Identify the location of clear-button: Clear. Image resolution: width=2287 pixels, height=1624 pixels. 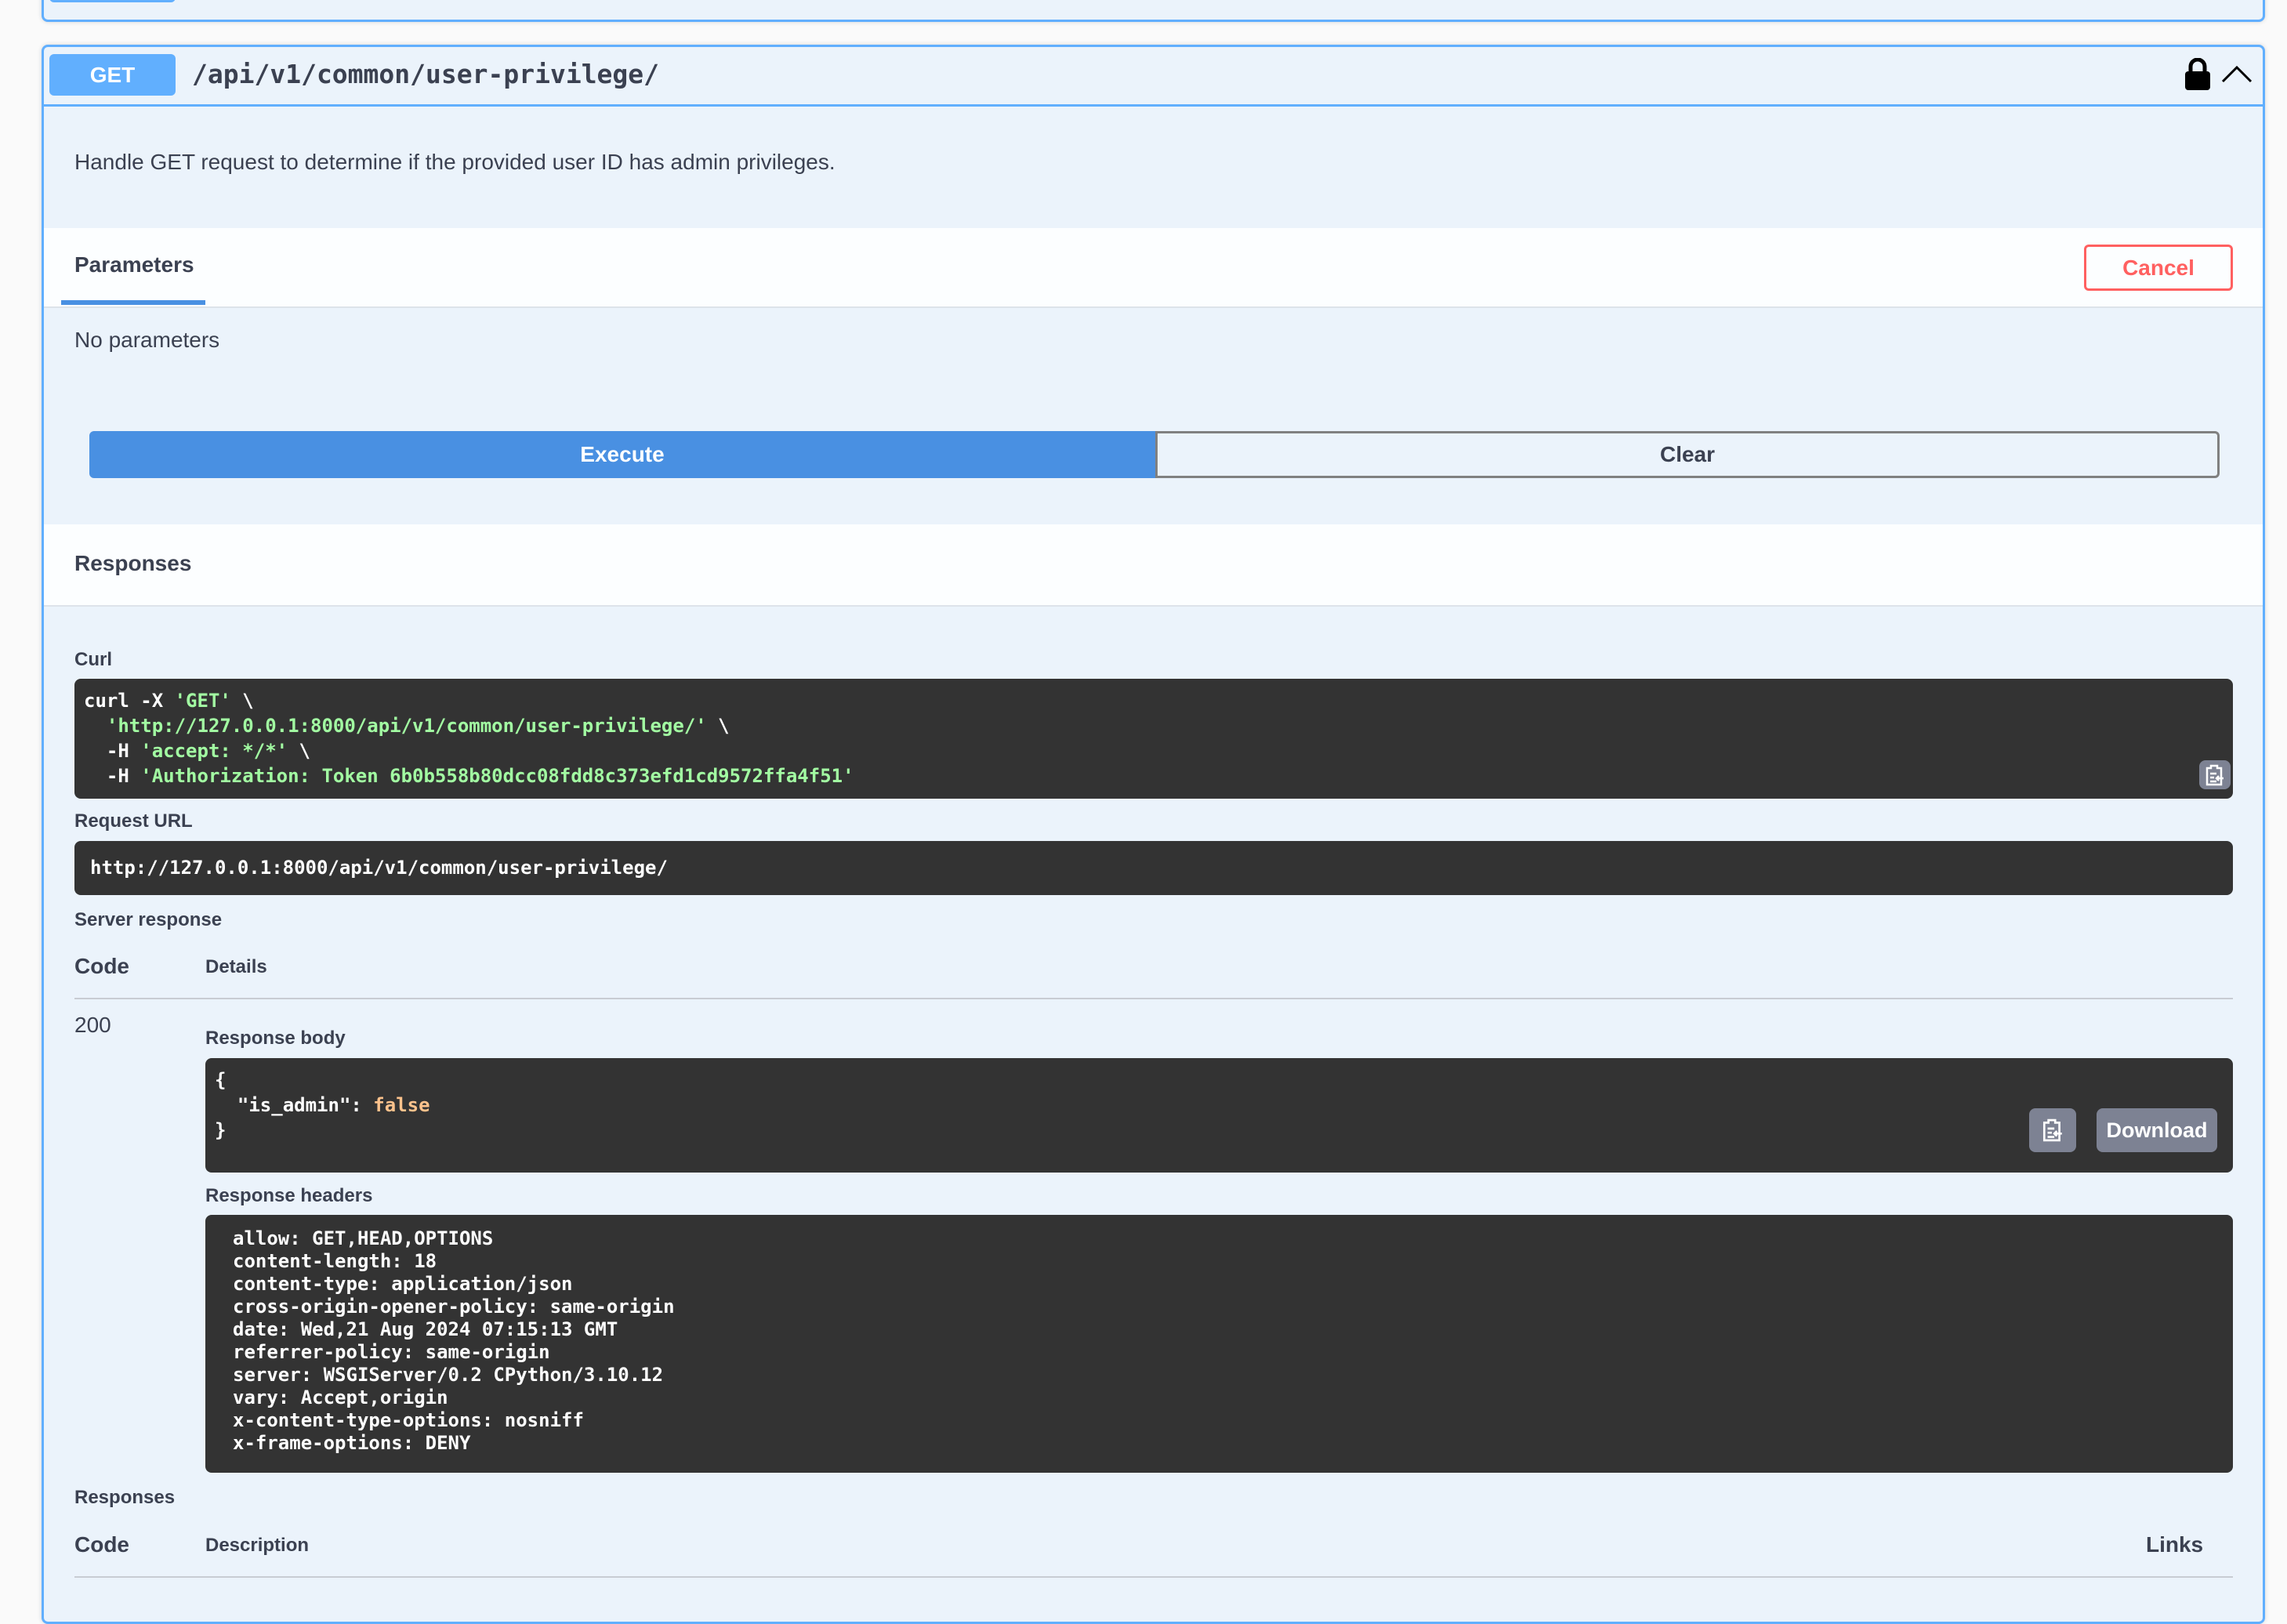
(1687, 455).